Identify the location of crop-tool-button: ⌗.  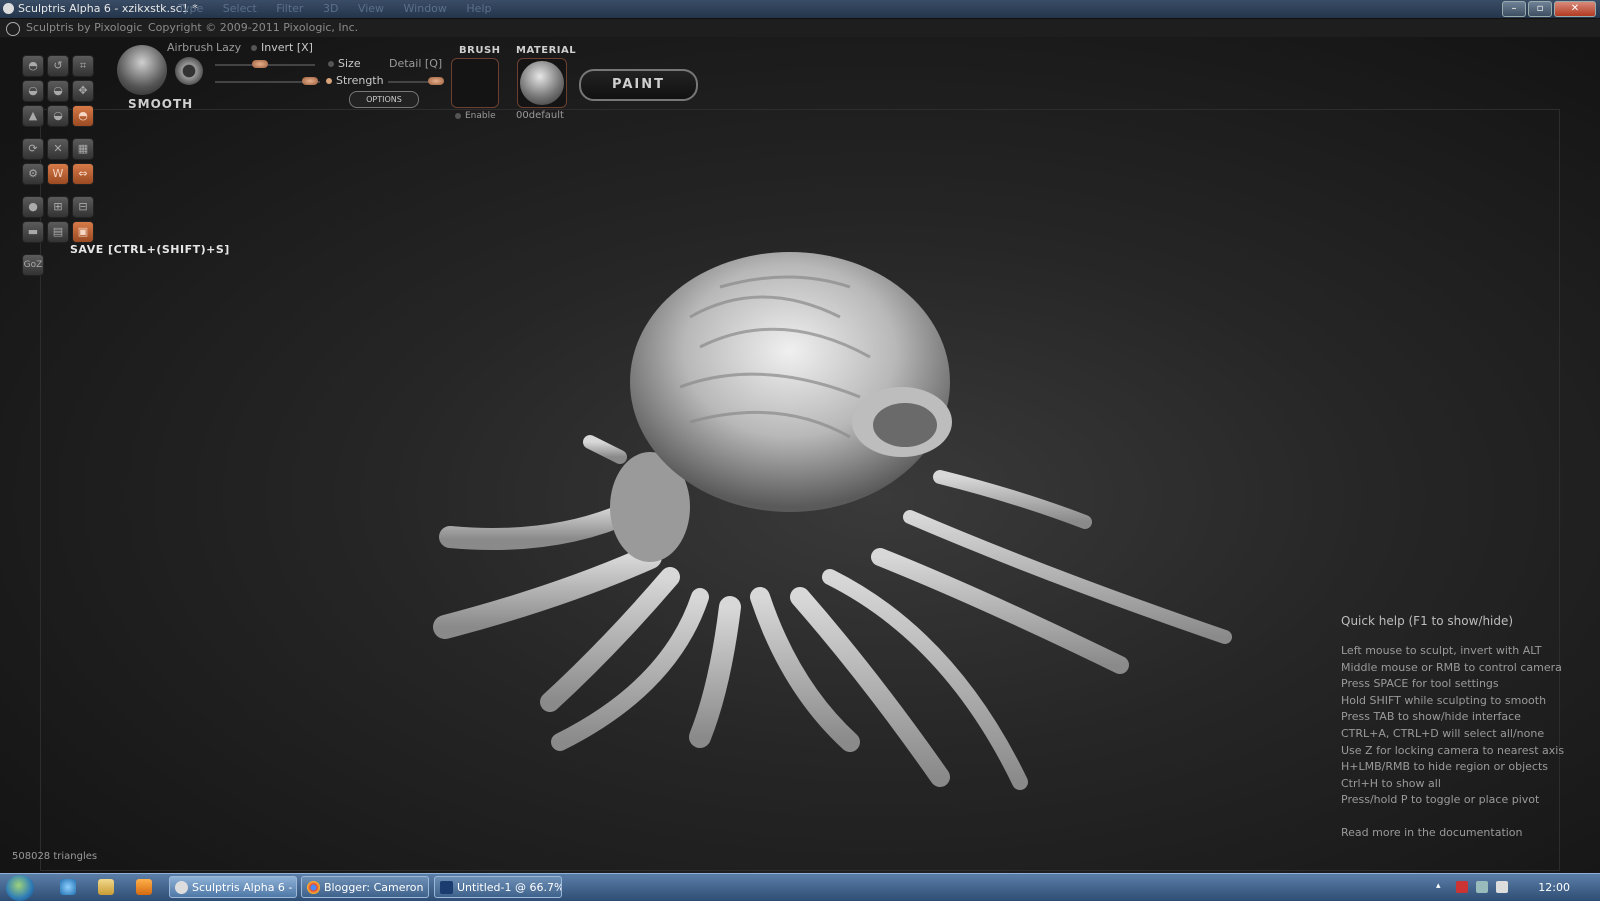
(83, 66).